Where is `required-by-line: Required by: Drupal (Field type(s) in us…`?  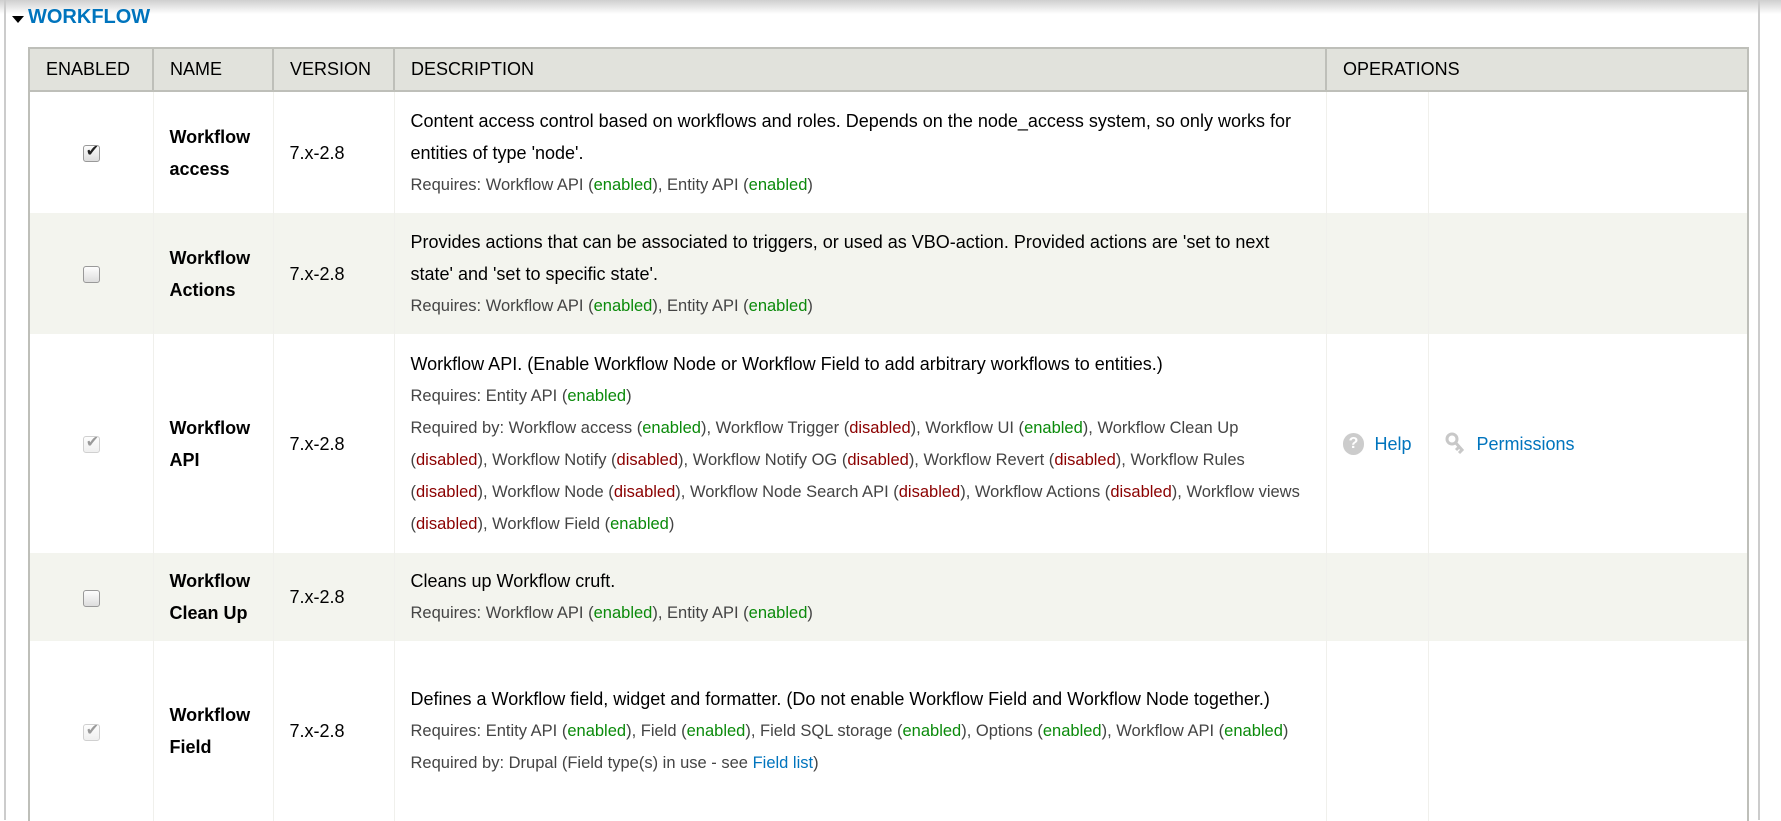
required-by-line: Required by: Drupal (Field type(s) in us… is located at coordinates (614, 763).